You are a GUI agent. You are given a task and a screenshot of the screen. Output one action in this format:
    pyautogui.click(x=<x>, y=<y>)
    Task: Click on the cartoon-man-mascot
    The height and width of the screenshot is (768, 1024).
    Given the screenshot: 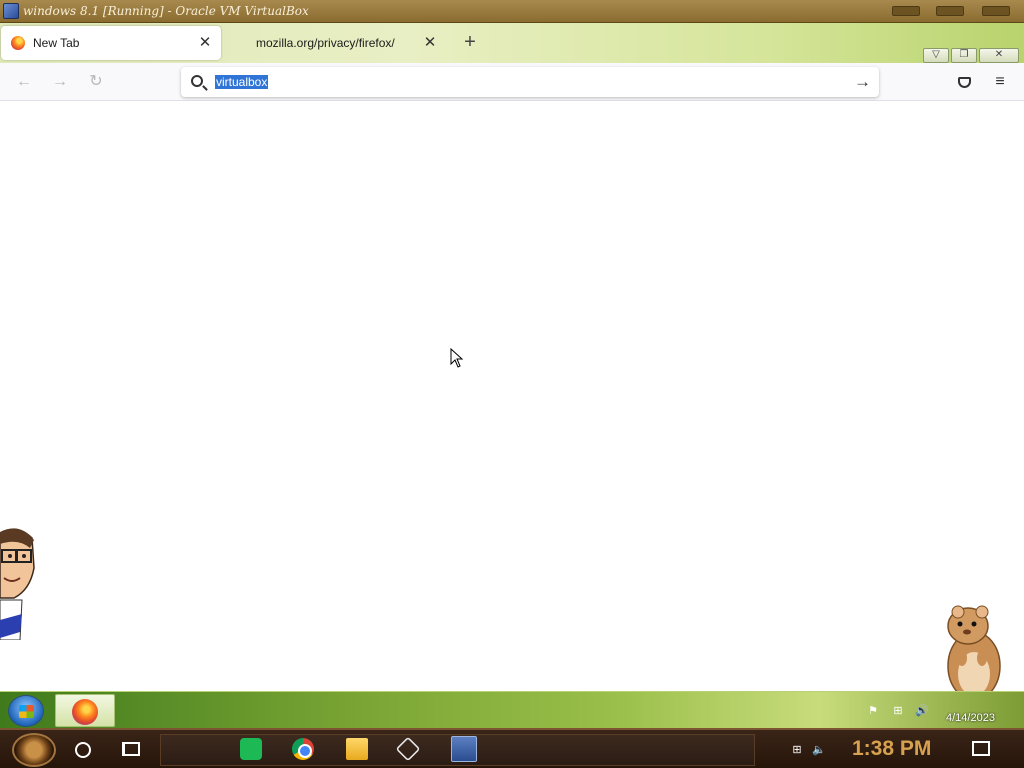 What is the action you would take?
    pyautogui.click(x=20, y=584)
    